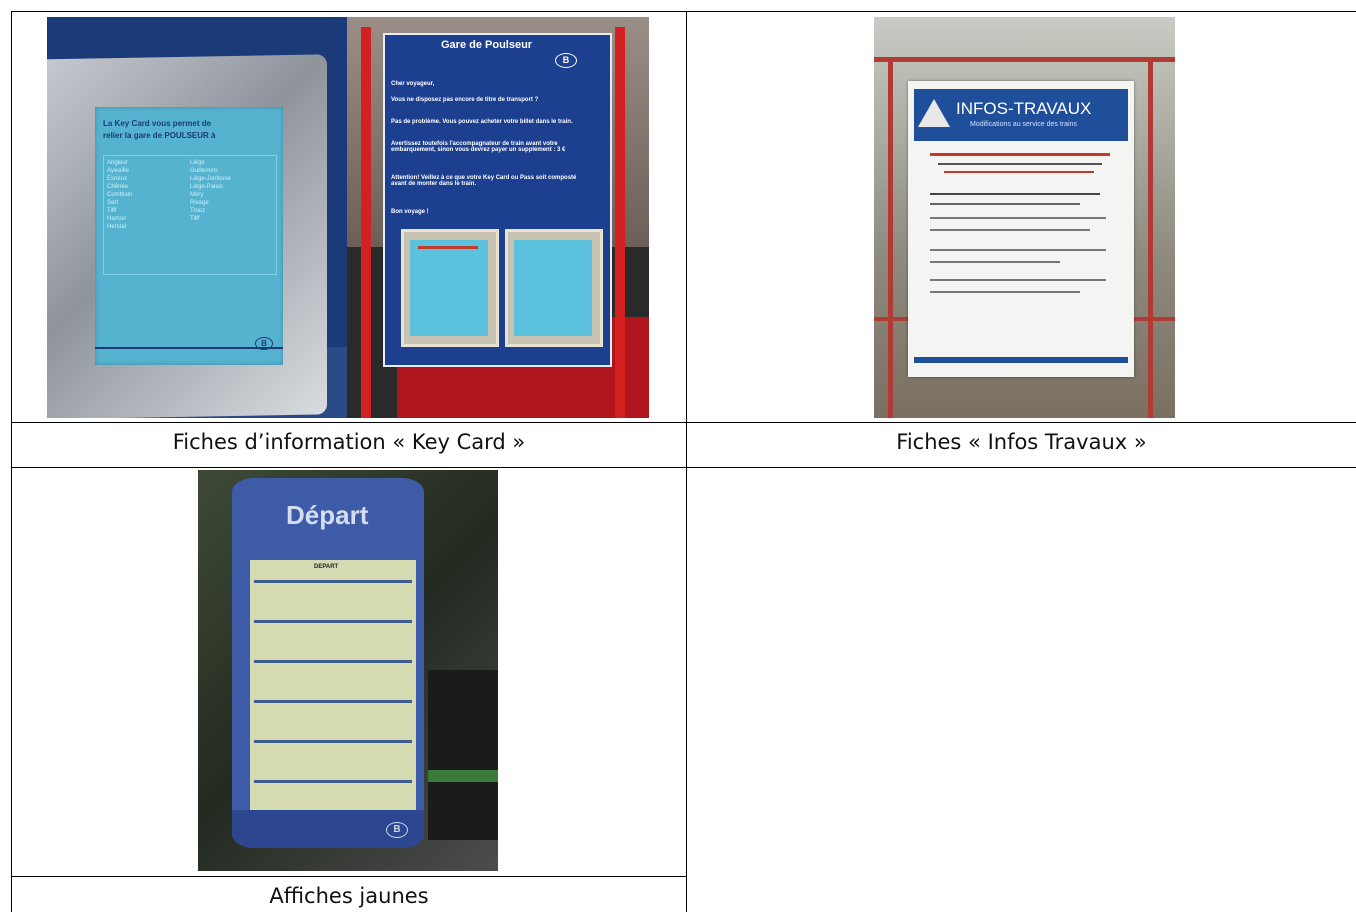 The width and height of the screenshot is (1356, 912). What do you see at coordinates (1024, 108) in the screenshot?
I see `travaux-header: INFOS-TRAVAUX` at bounding box center [1024, 108].